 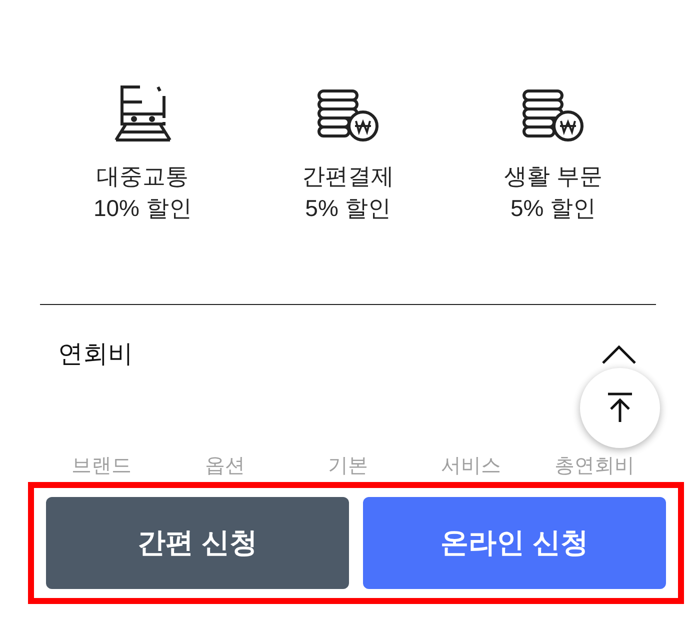 I want to click on benefit-discount: 10% 할인, so click(x=142, y=208).